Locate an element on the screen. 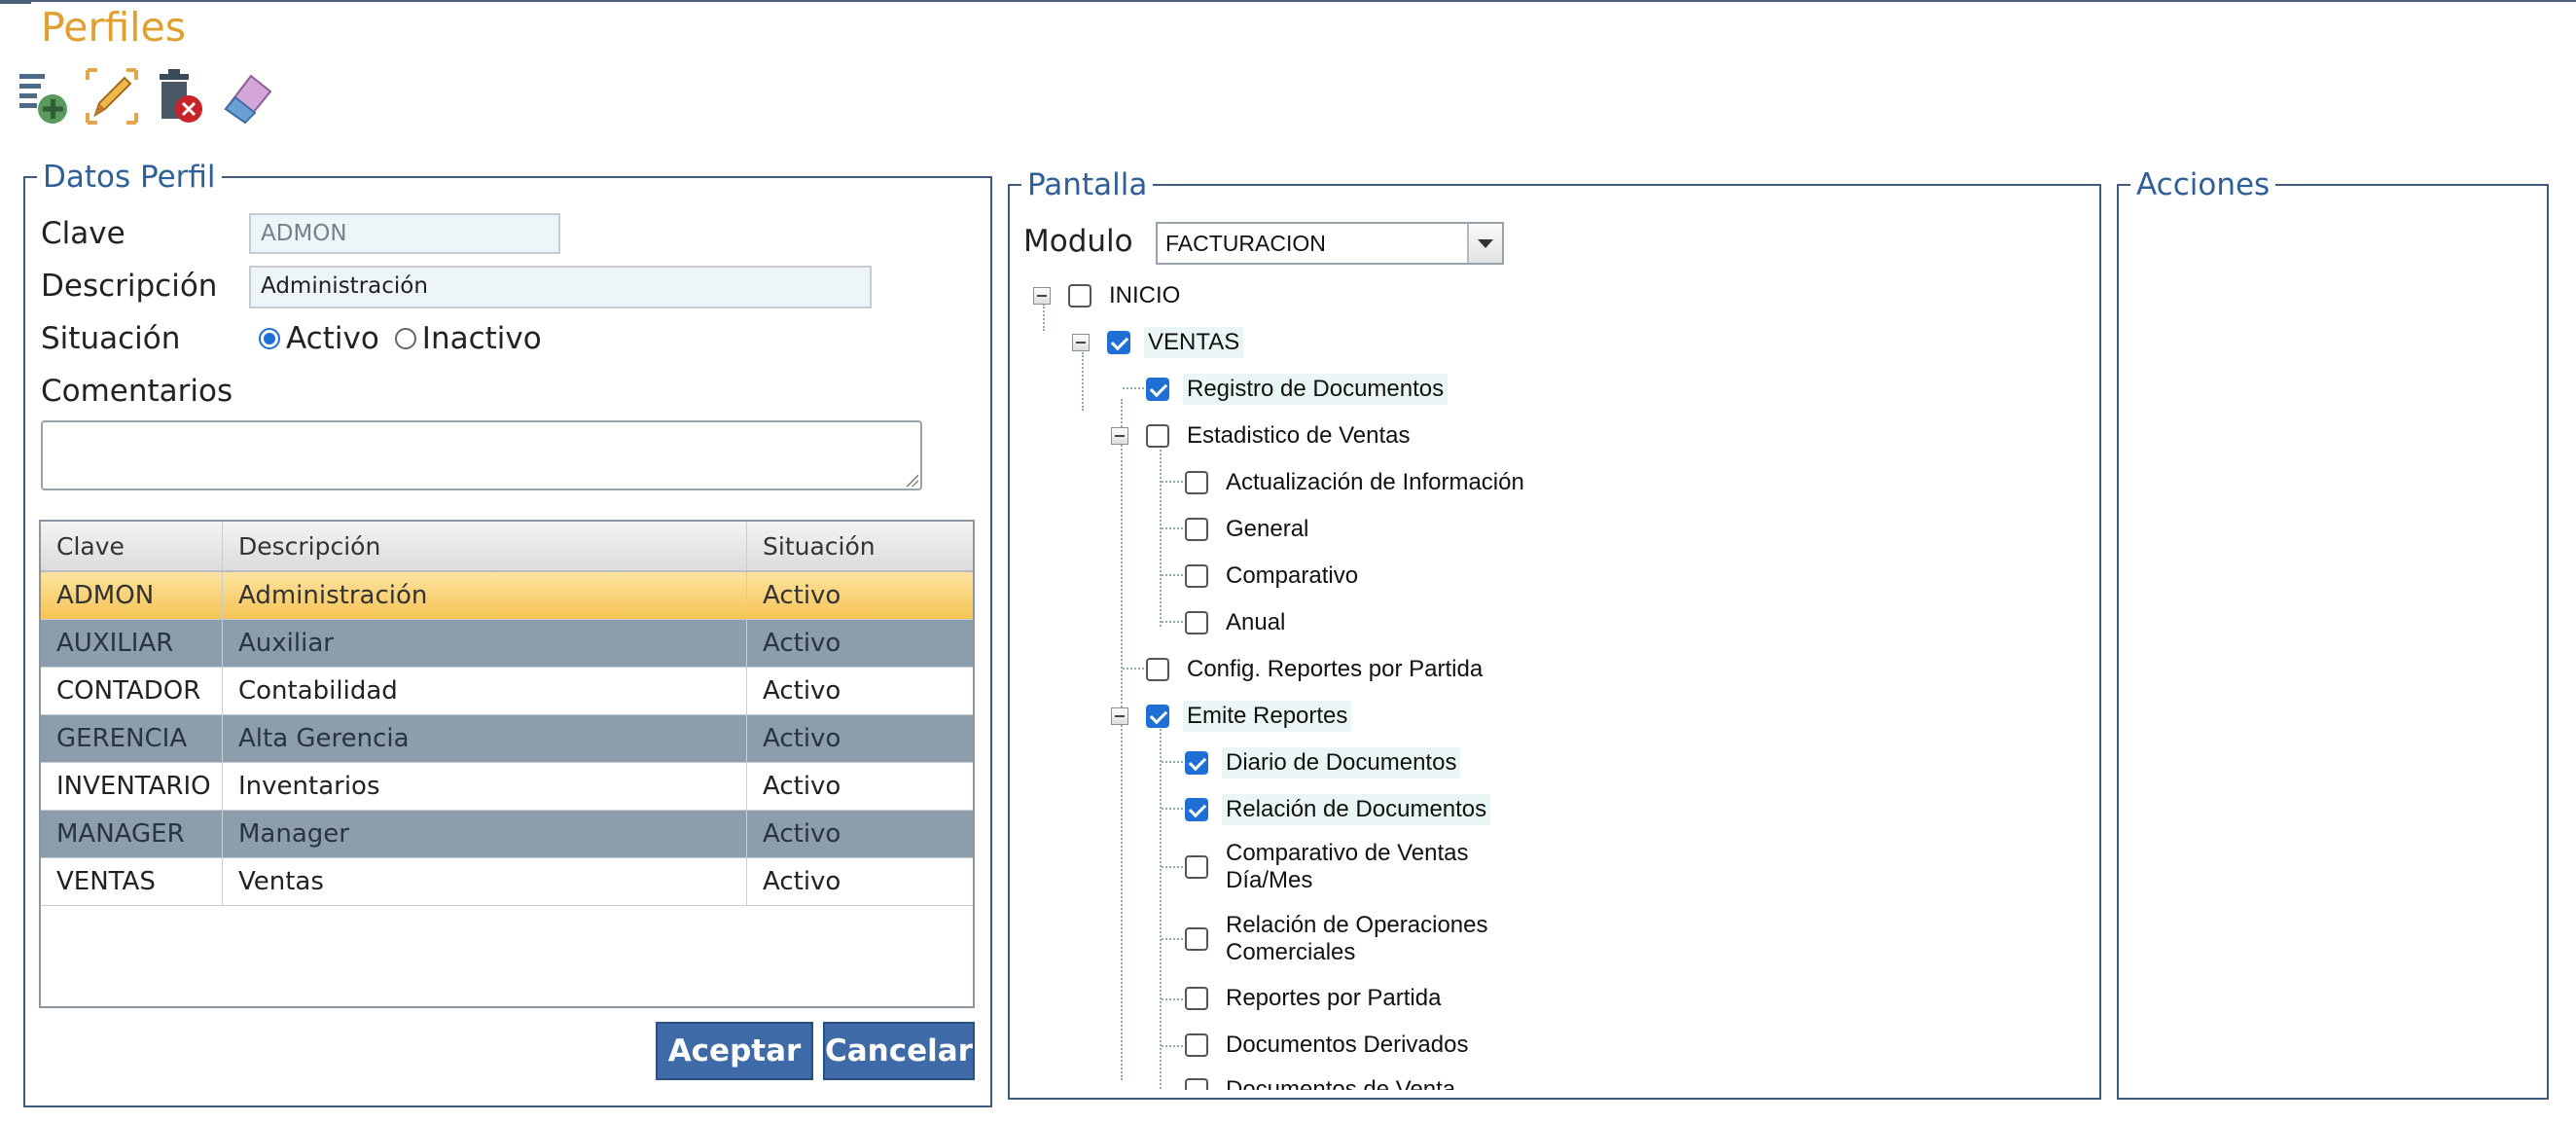 Image resolution: width=2576 pixels, height=1123 pixels. tree-node-label: VENTAS is located at coordinates (1194, 342).